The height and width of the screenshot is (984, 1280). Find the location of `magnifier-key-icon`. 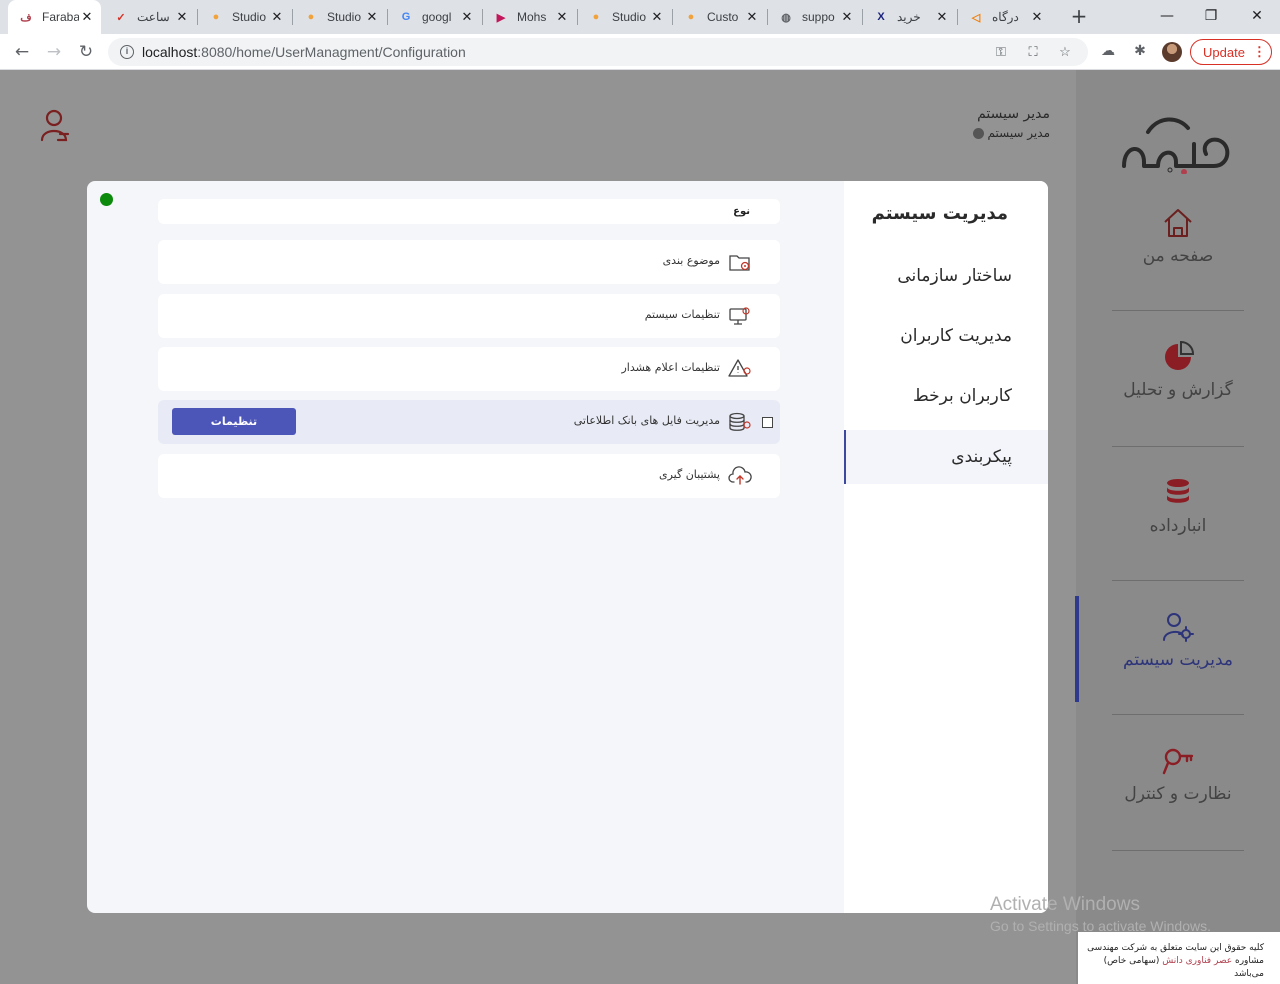

magnifier-key-icon is located at coordinates (1178, 761).